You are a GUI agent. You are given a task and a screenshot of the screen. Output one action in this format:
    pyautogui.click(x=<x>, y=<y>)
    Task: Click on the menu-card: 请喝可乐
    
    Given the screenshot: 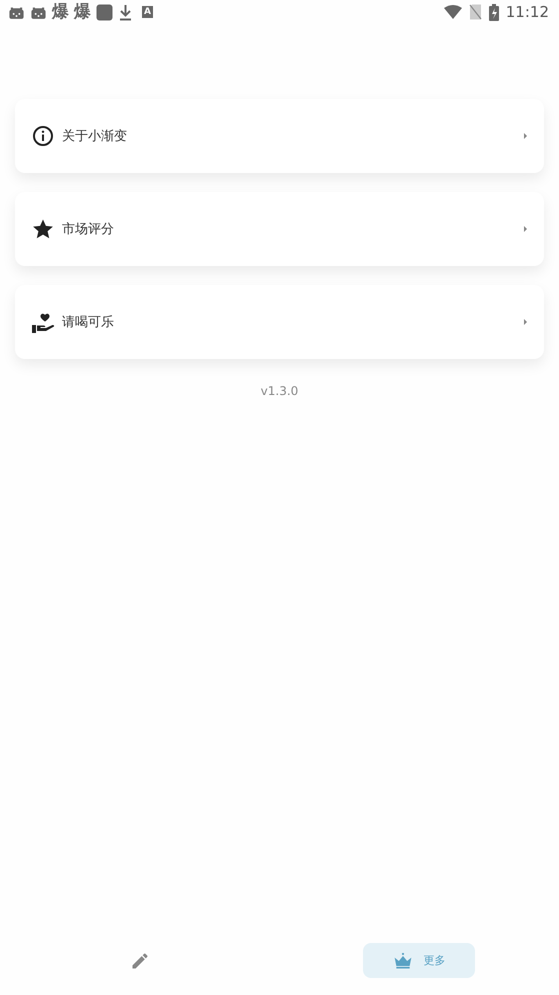 What is the action you would take?
    pyautogui.click(x=279, y=322)
    